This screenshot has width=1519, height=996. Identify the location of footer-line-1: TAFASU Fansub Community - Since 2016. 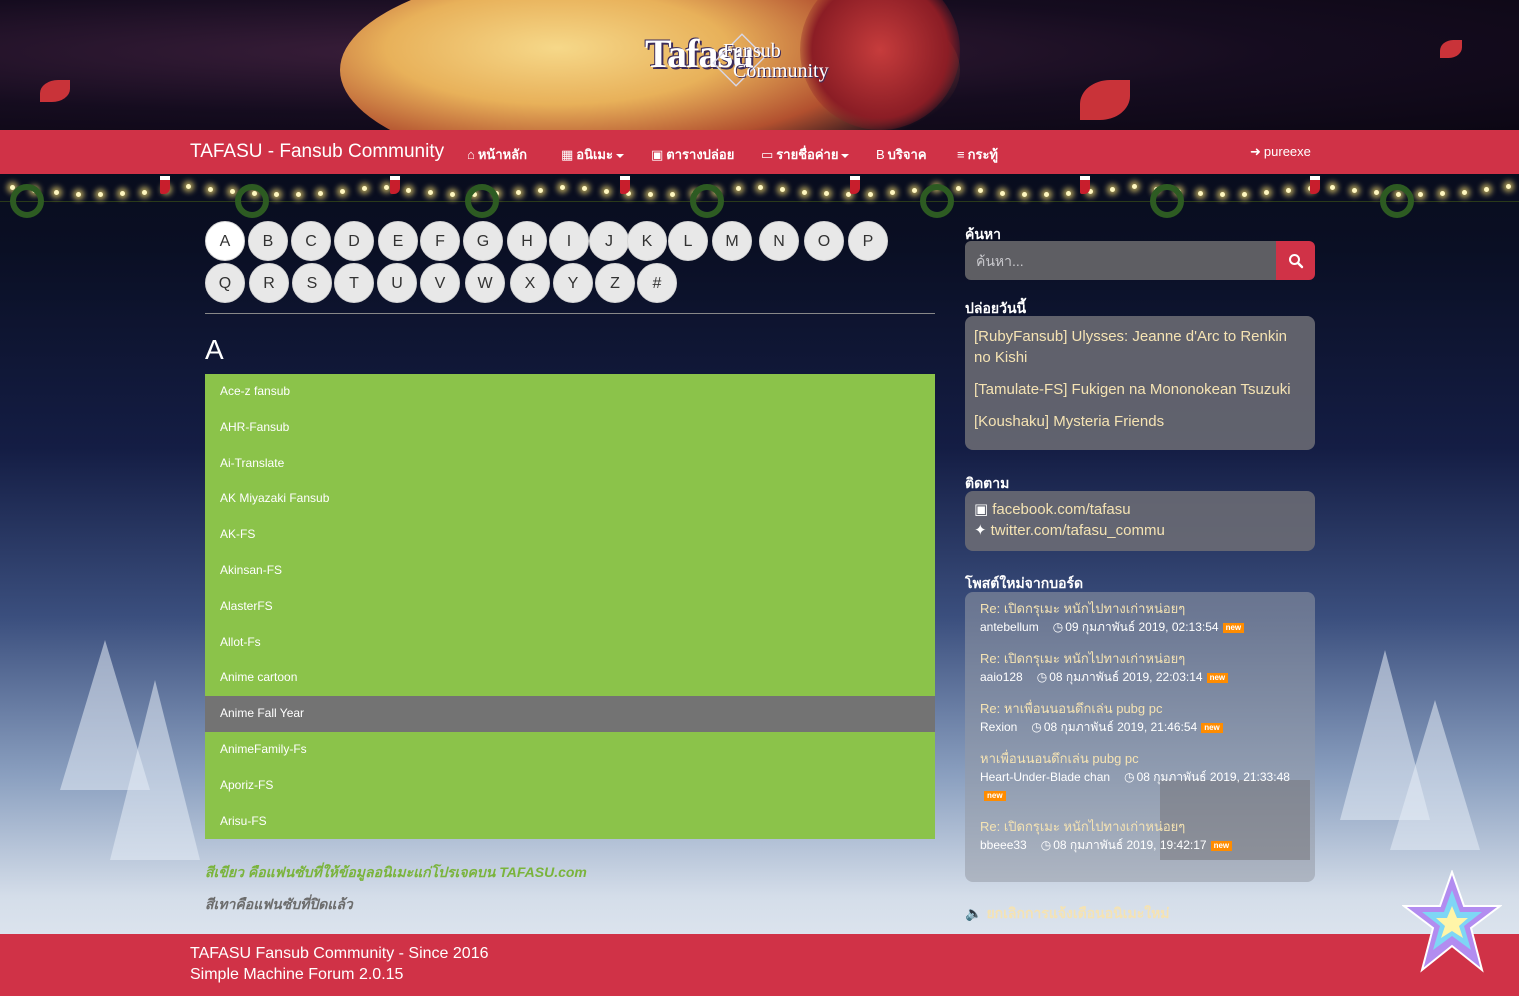
(339, 953).